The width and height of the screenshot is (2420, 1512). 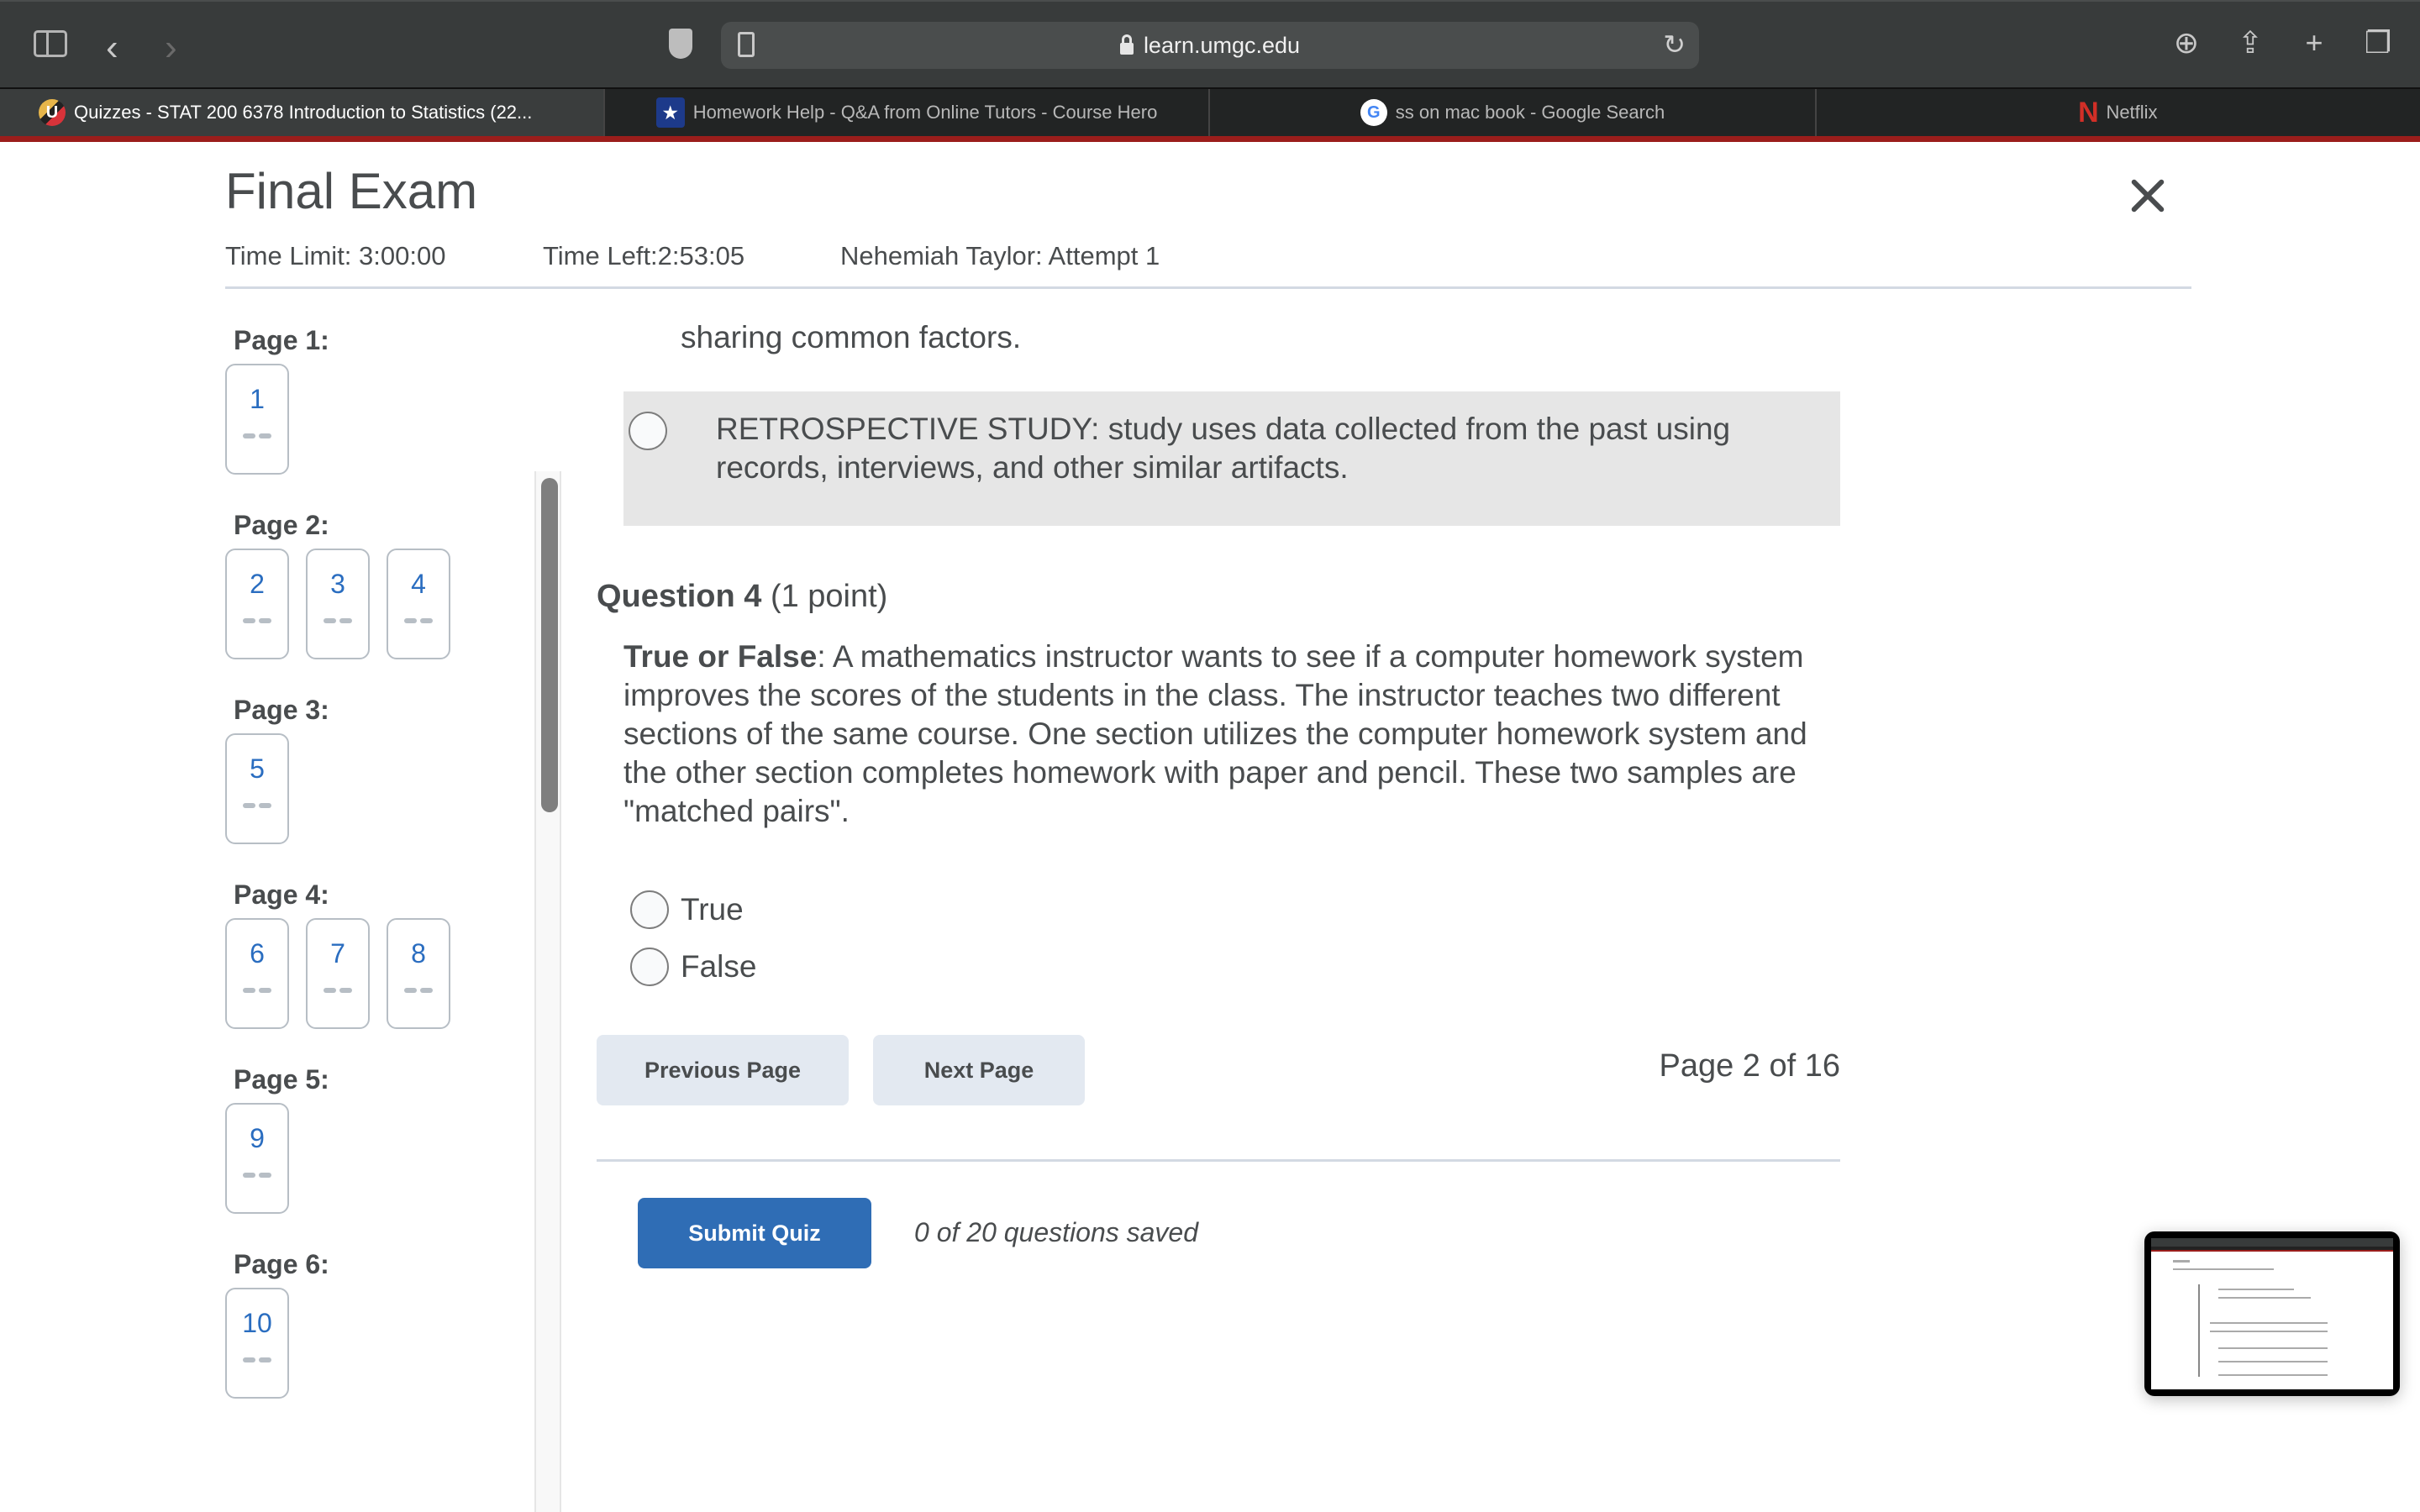 I want to click on chevron-left-icon: ‹, so click(x=112, y=48).